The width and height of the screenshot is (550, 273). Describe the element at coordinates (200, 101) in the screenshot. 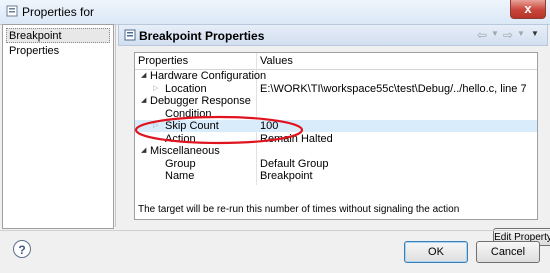

I see `property-name: Debugger Response` at that location.